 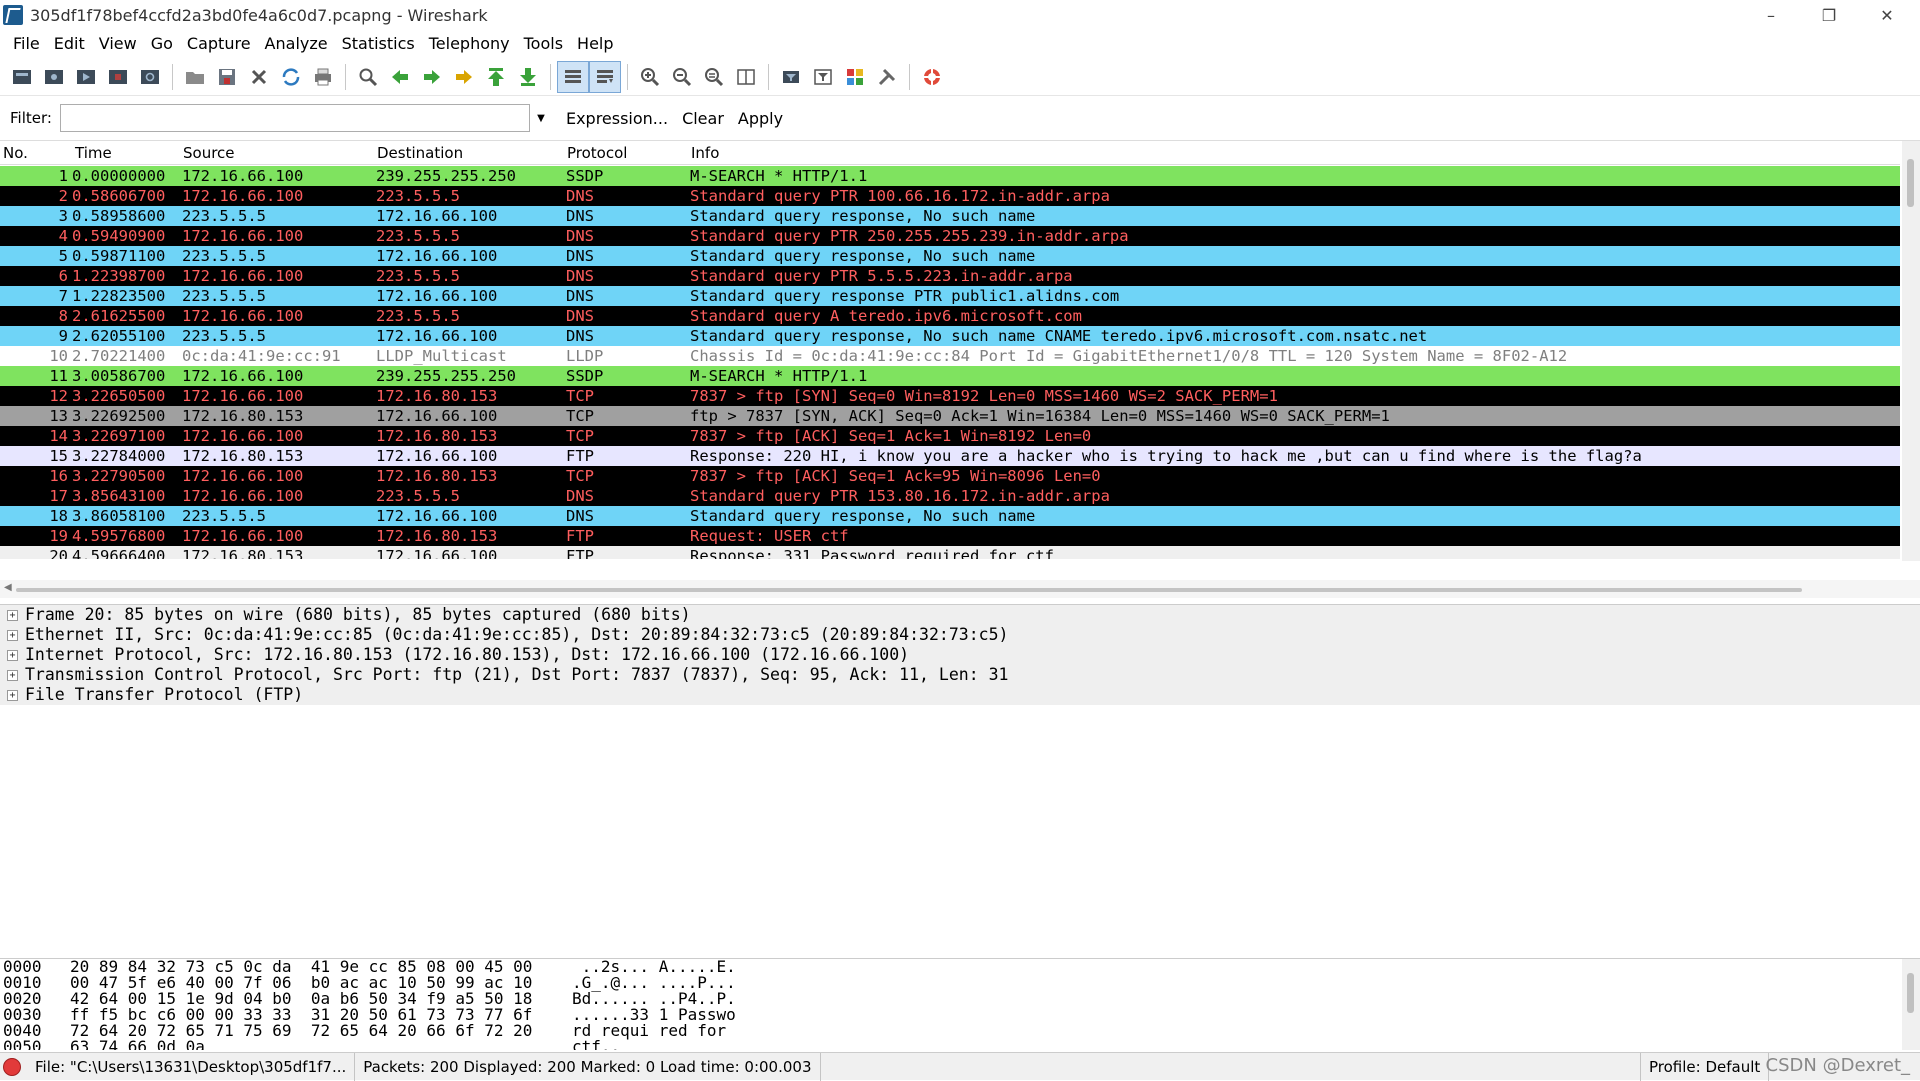 I want to click on minimize-button: –, so click(x=1771, y=15).